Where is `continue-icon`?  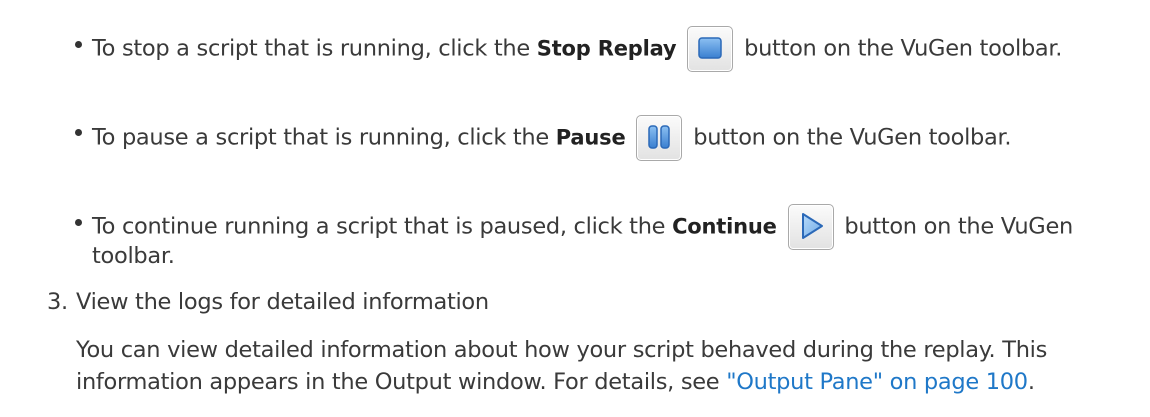 continue-icon is located at coordinates (810, 227).